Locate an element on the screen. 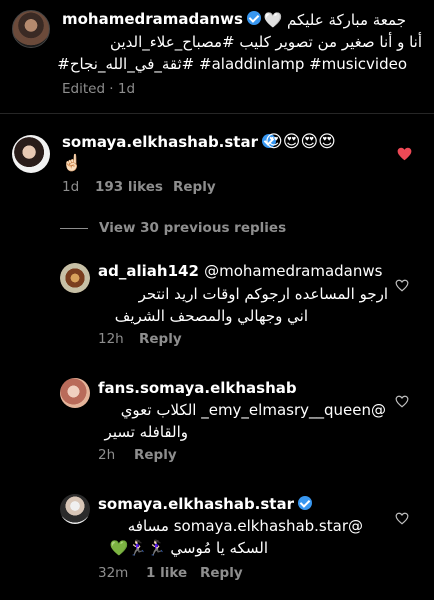 This screenshot has height=600, width=434. reply-time: 12h is located at coordinates (111, 339).